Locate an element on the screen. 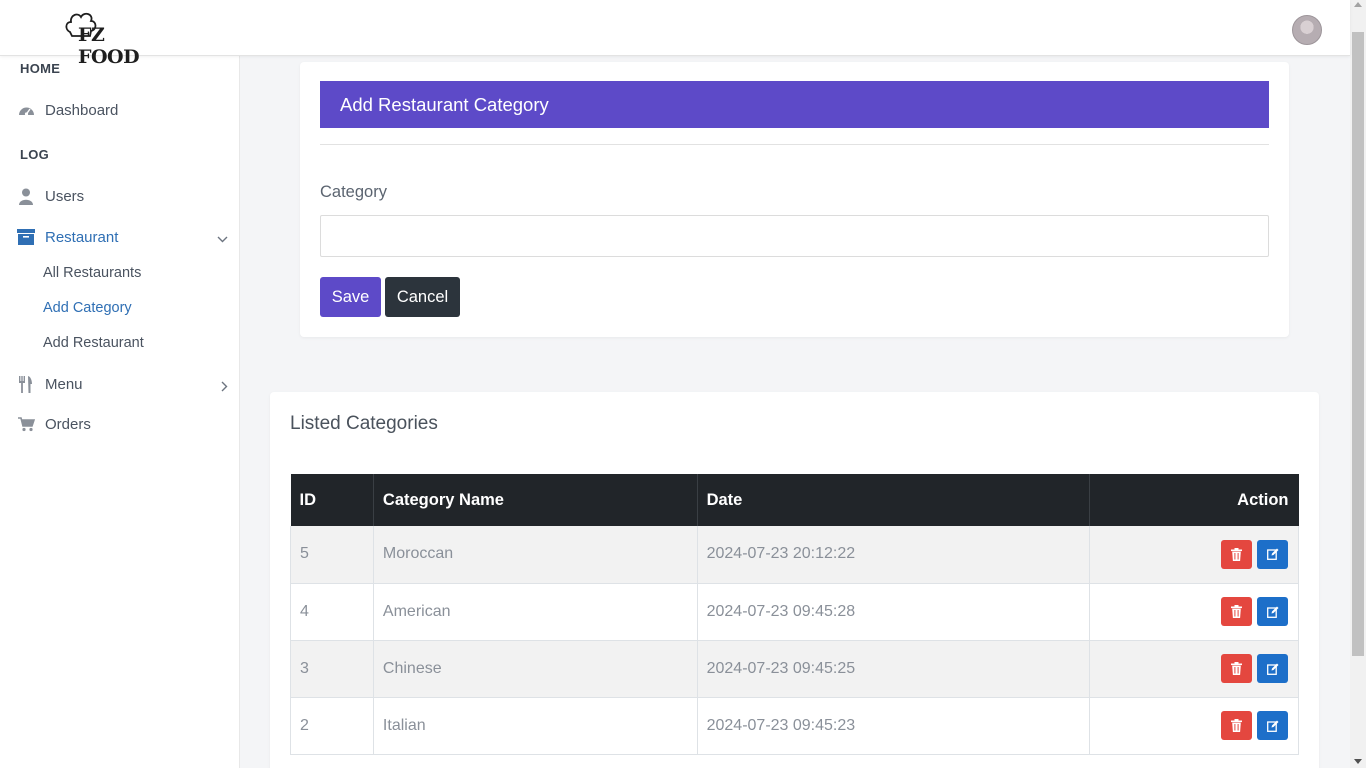 This screenshot has width=1366, height=768. divider is located at coordinates (794, 144).